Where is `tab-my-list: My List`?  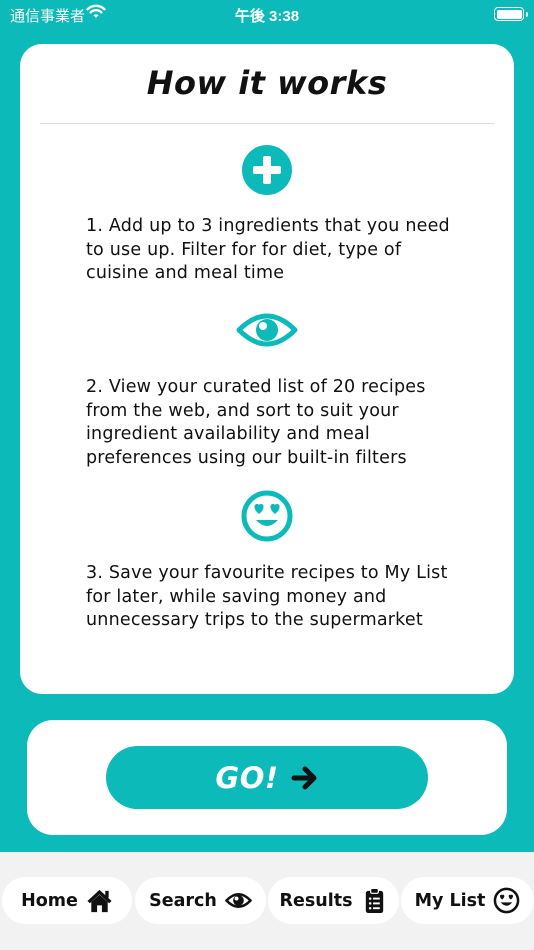 tab-my-list: My List is located at coordinates (467, 900).